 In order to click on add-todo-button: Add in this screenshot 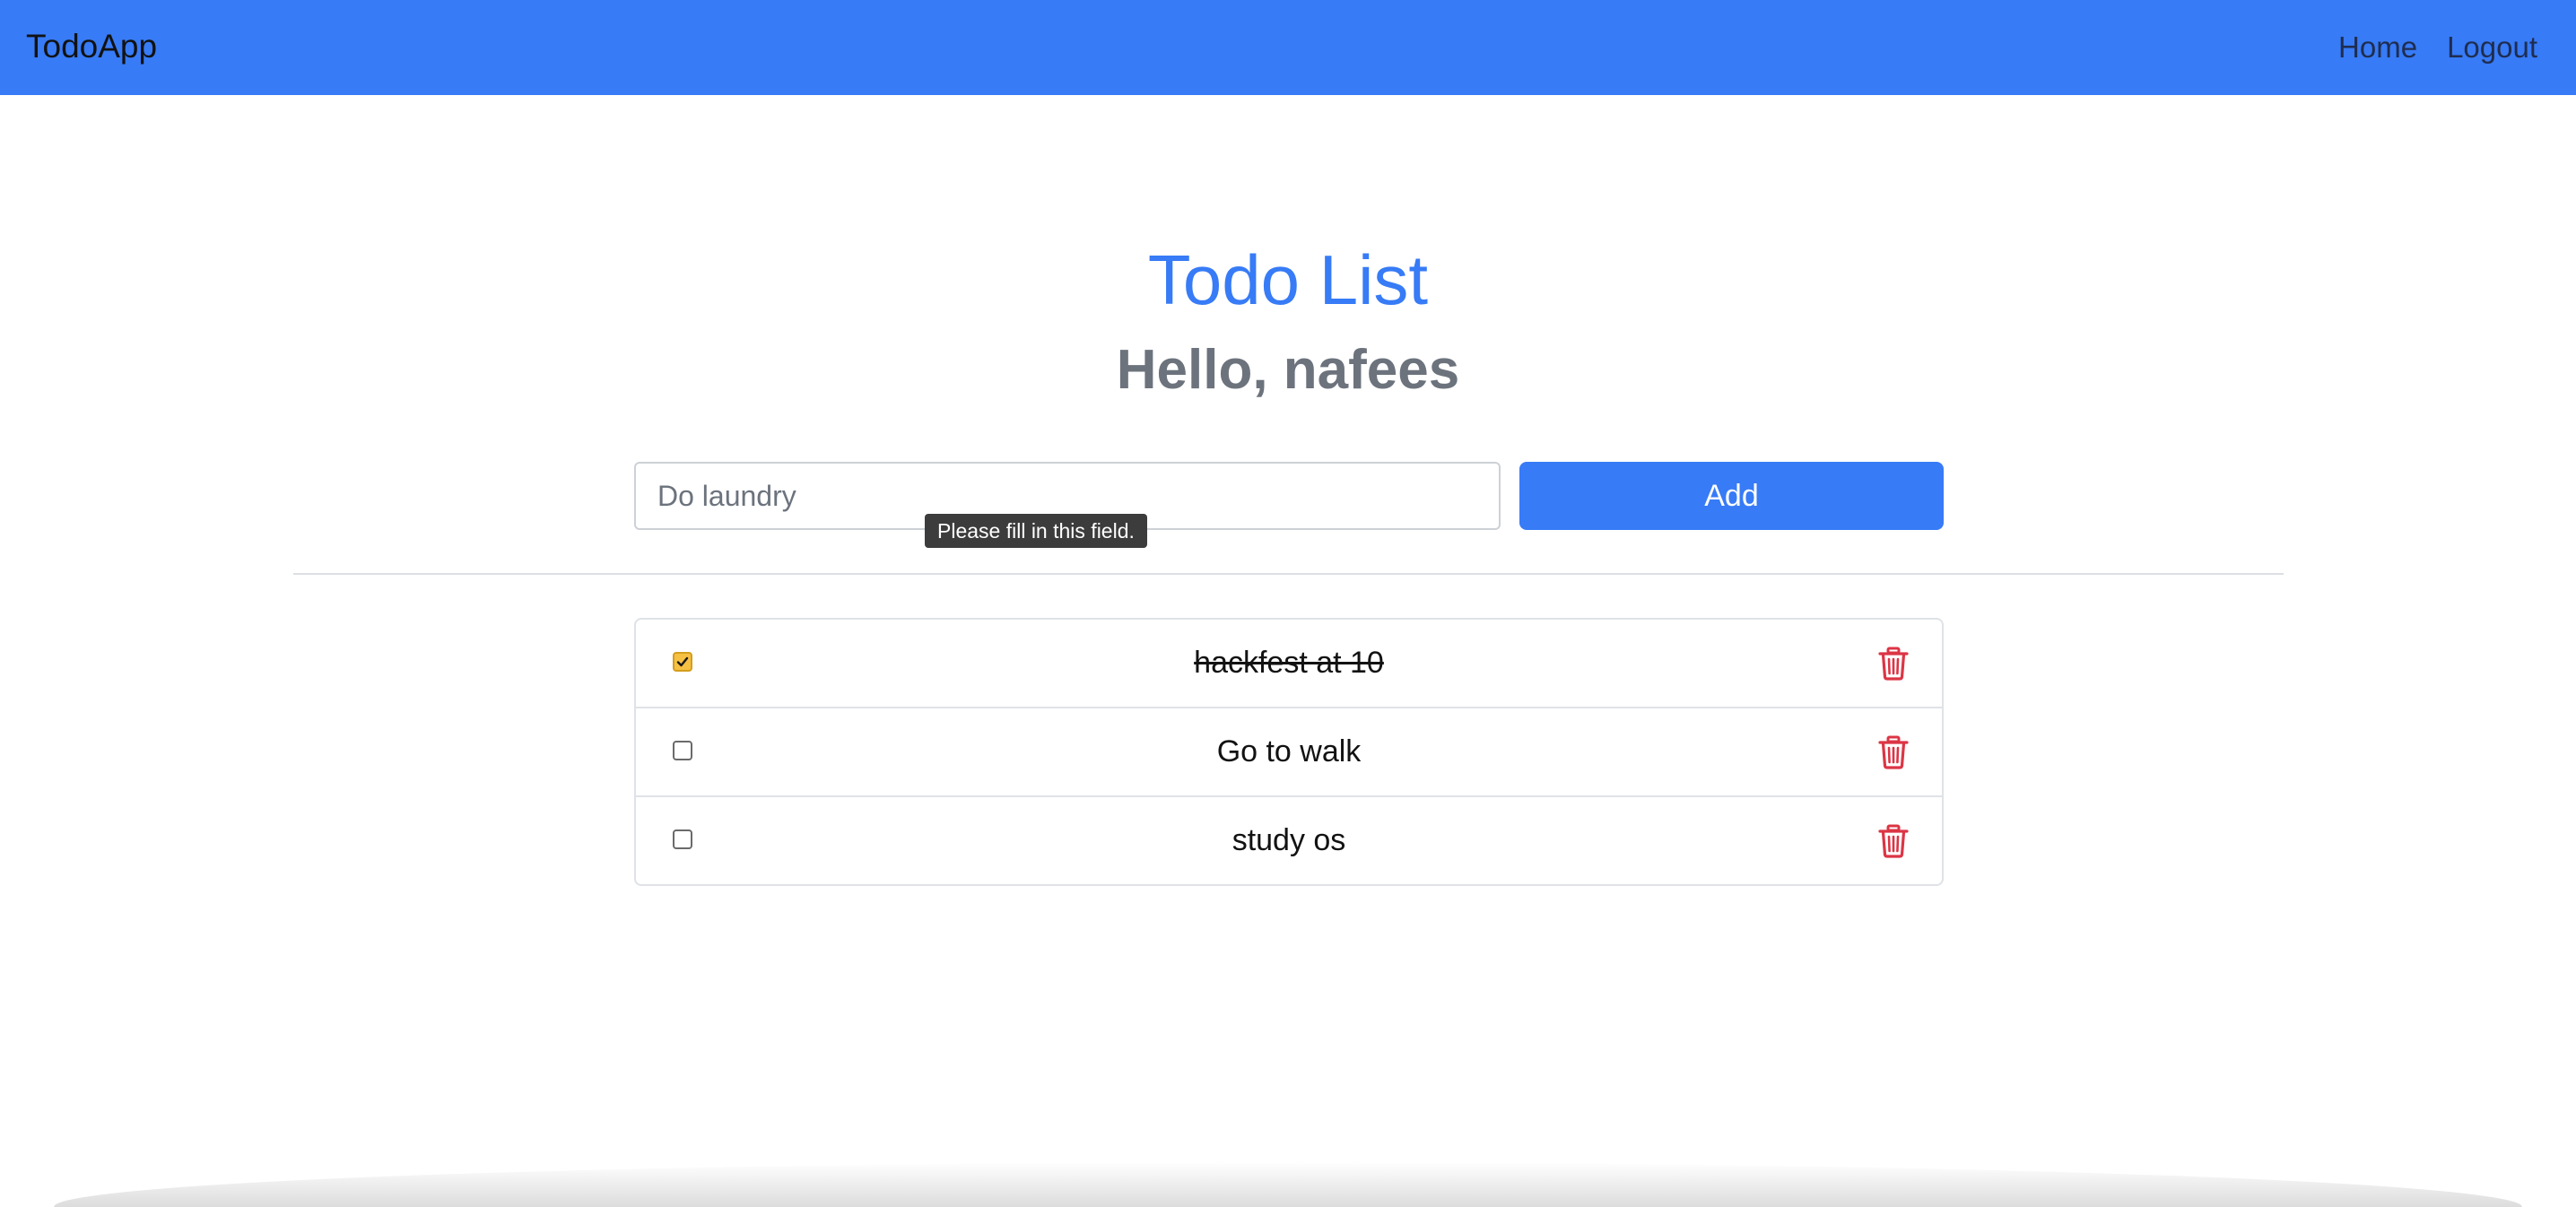, I will do `click(1731, 496)`.